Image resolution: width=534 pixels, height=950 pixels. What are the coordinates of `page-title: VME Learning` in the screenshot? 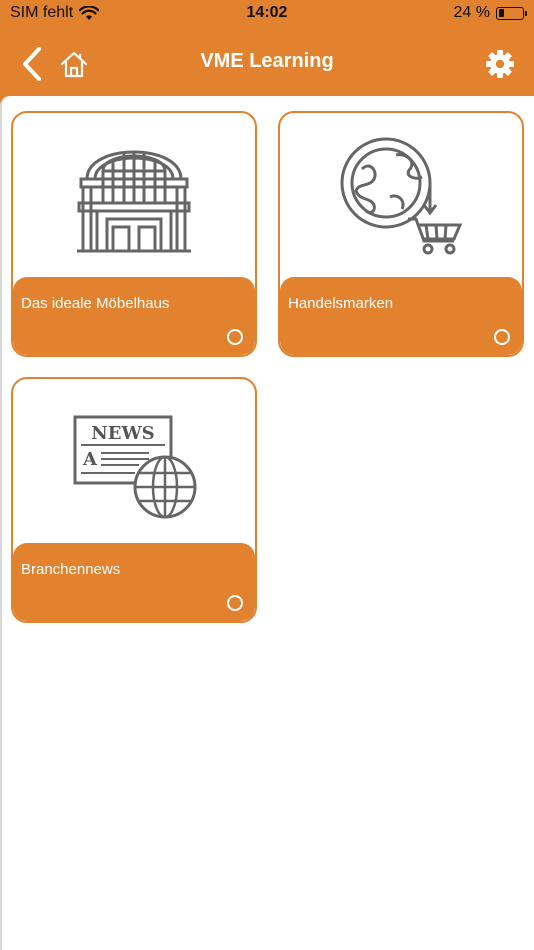 It's located at (267, 61).